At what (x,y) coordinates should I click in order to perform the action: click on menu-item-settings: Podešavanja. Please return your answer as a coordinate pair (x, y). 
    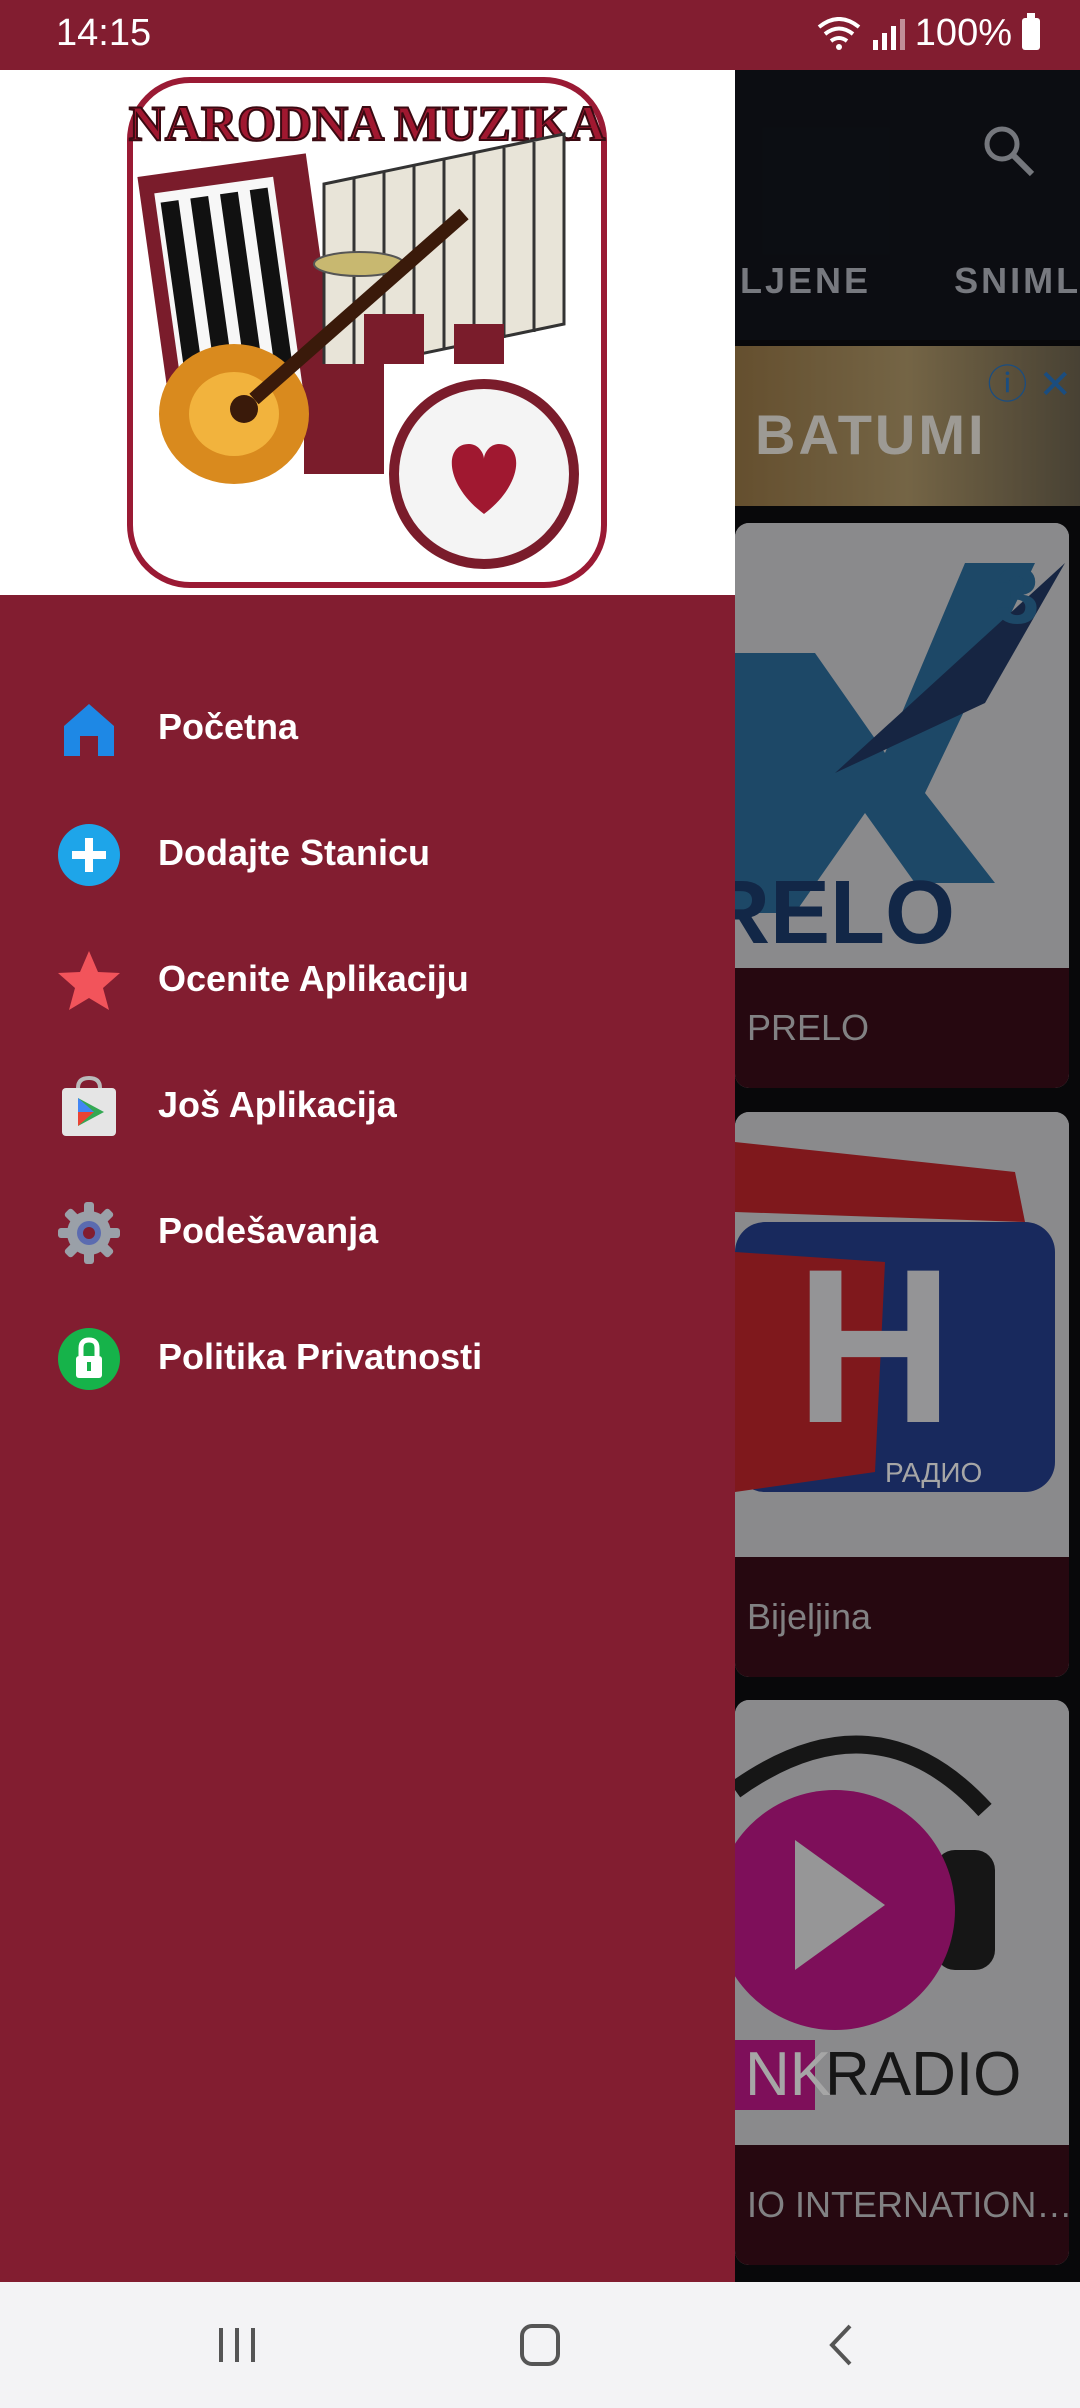
    Looking at the image, I should click on (367, 1231).